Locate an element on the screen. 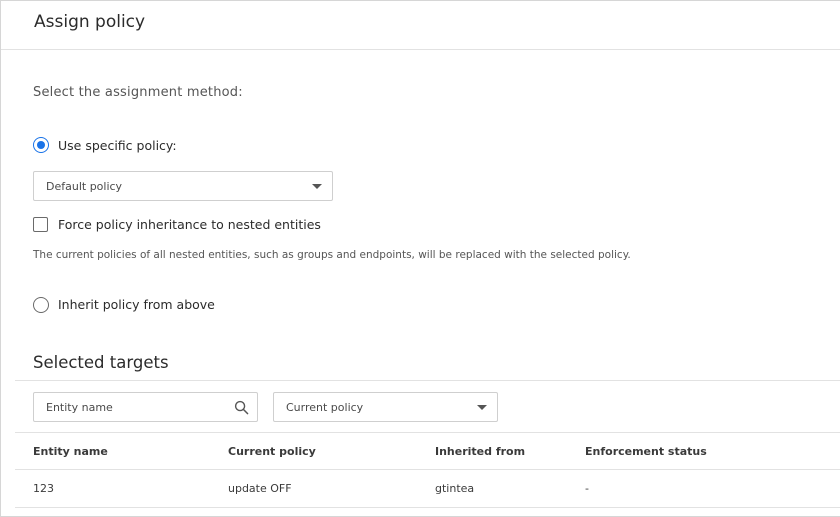 The width and height of the screenshot is (840, 517). cell-inherited-from: gtintea is located at coordinates (455, 488).